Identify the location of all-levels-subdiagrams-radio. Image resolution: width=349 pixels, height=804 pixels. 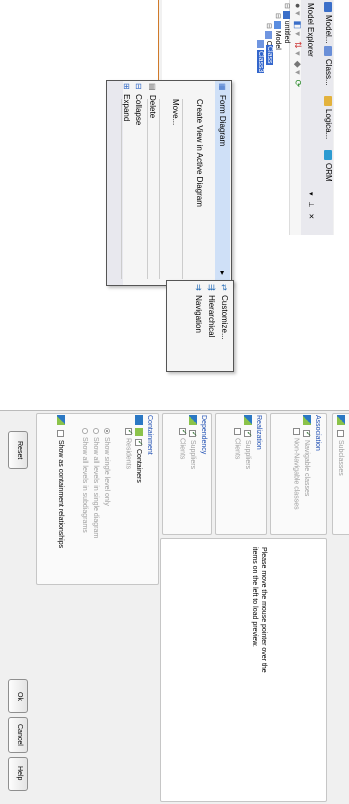
(84, 431).